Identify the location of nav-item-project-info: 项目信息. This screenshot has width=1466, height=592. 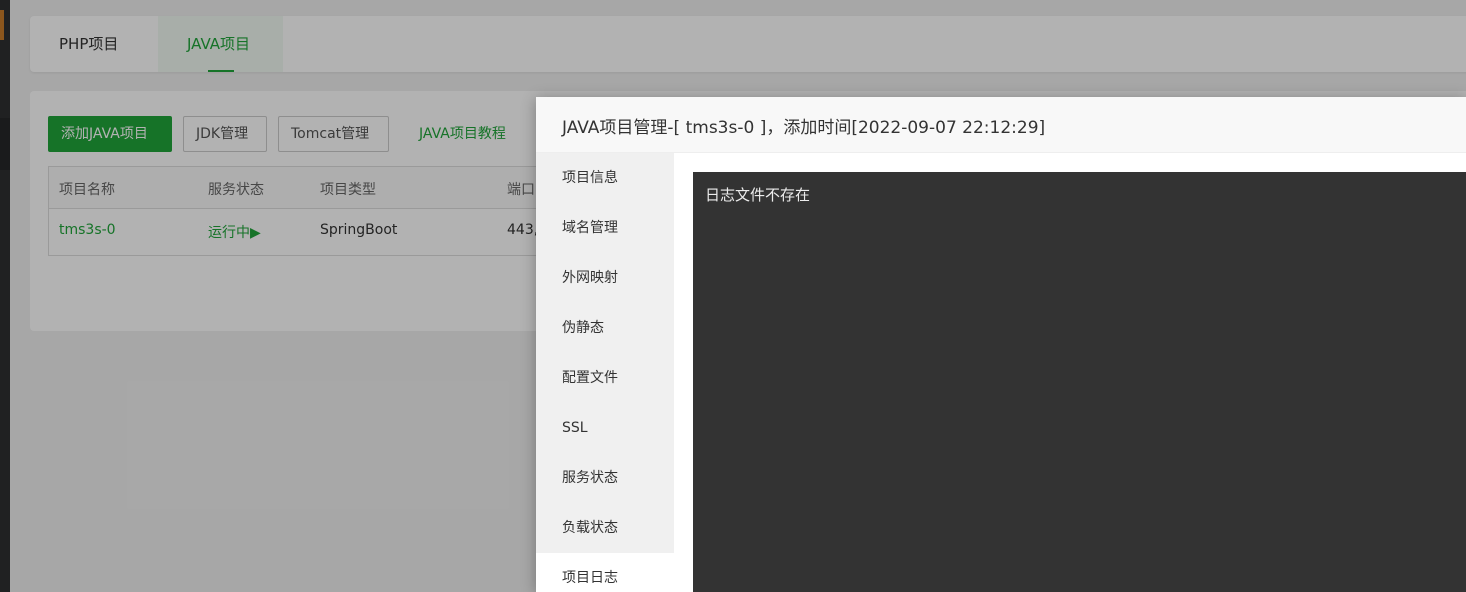
(605, 178).